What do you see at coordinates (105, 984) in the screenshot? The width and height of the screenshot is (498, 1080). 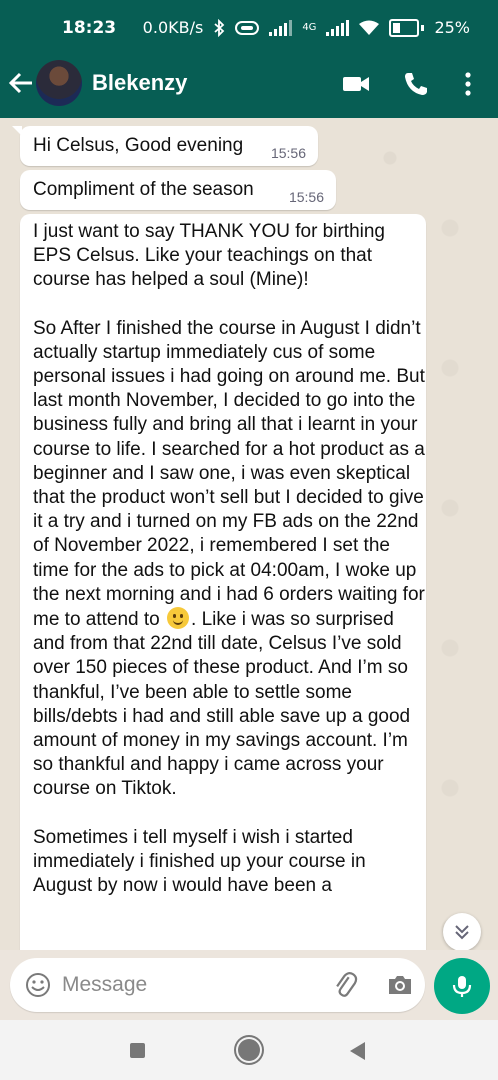 I see `message-placeholder: Message` at bounding box center [105, 984].